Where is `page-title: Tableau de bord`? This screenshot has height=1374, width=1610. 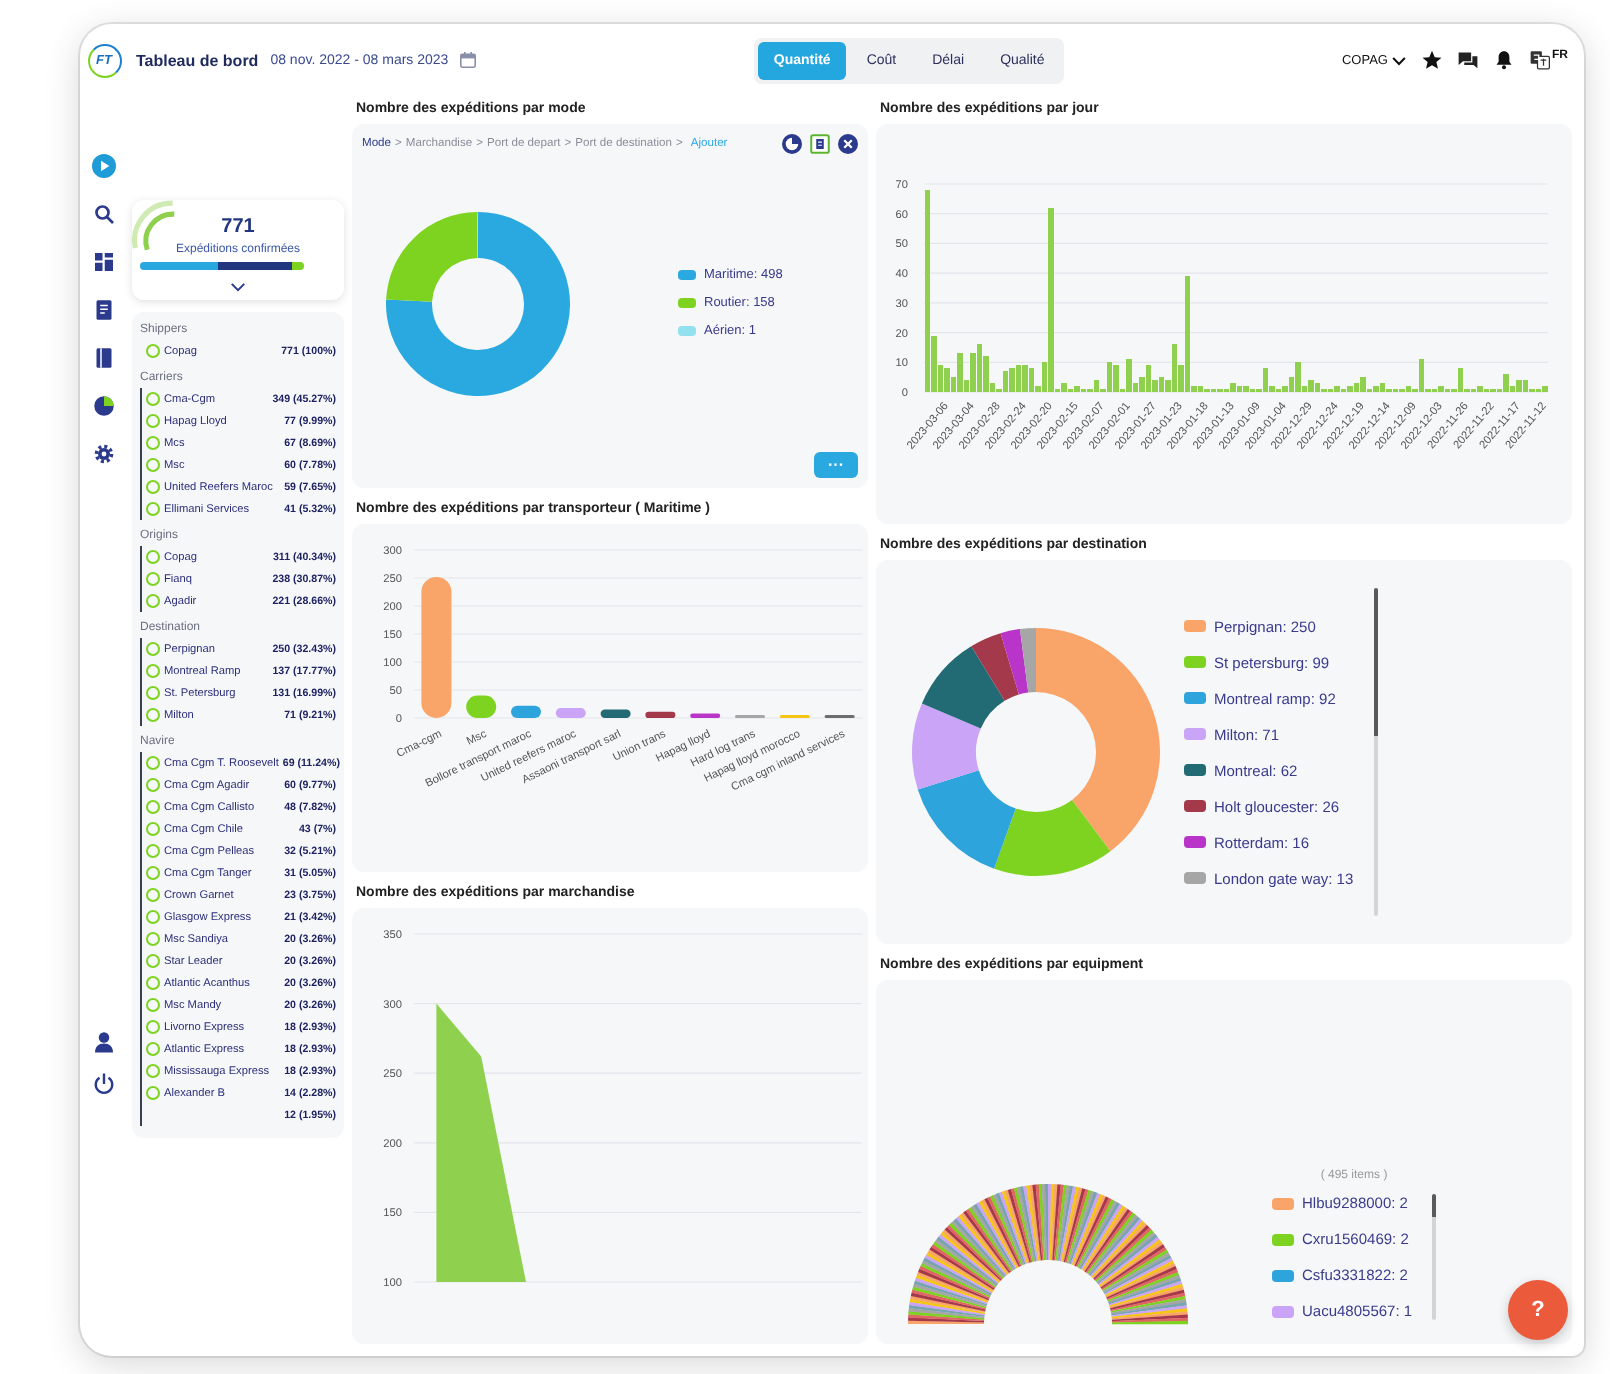 page-title: Tableau de bord is located at coordinates (197, 60).